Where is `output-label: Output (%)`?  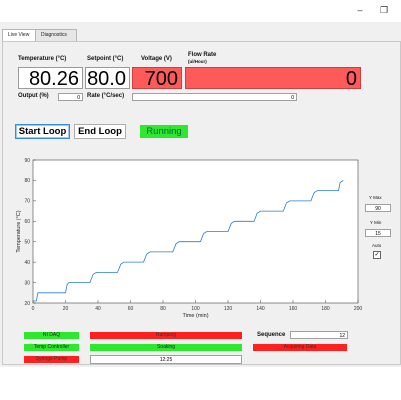 output-label: Output (%) is located at coordinates (33, 96).